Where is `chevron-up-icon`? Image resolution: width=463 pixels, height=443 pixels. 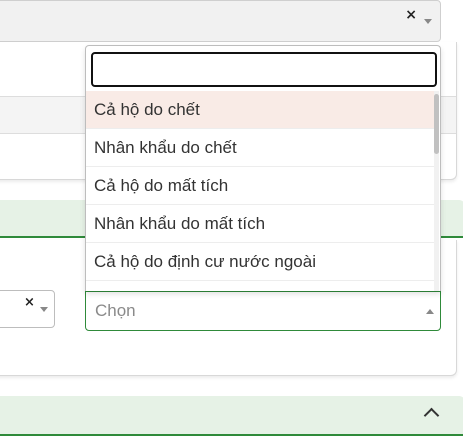
chevron-up-icon is located at coordinates (431, 415).